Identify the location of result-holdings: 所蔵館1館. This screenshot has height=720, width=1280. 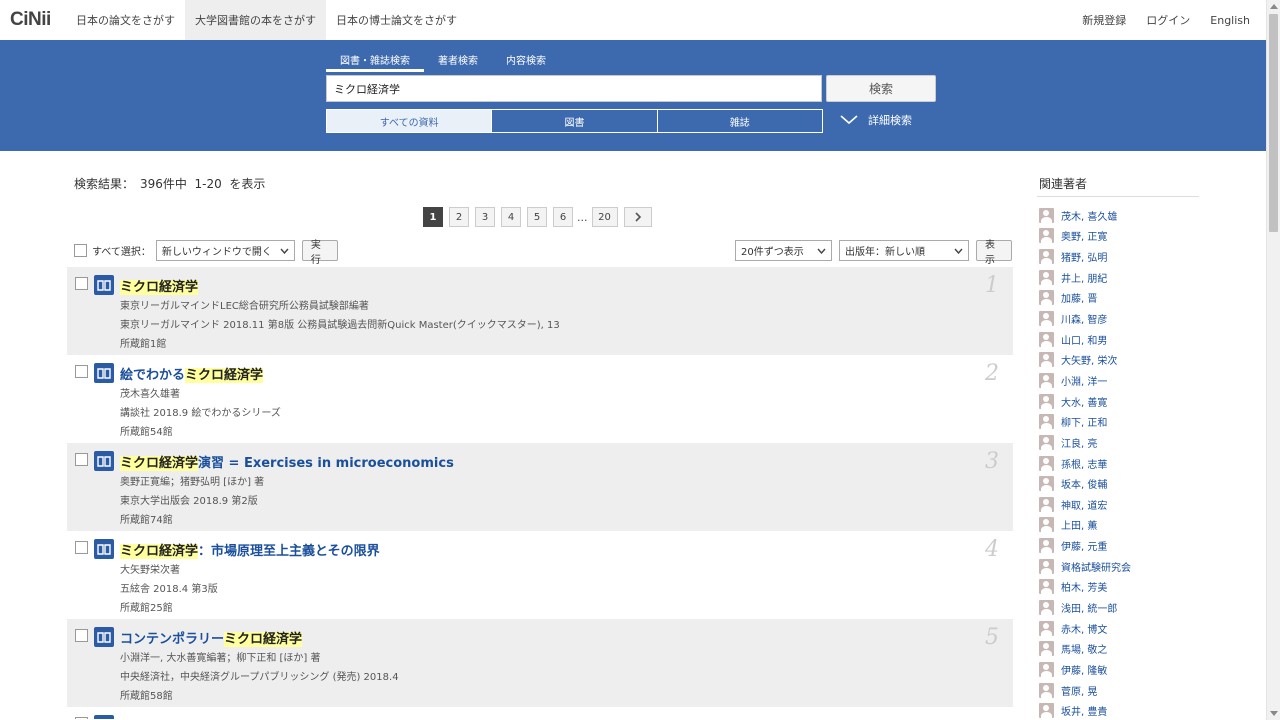
(143, 344).